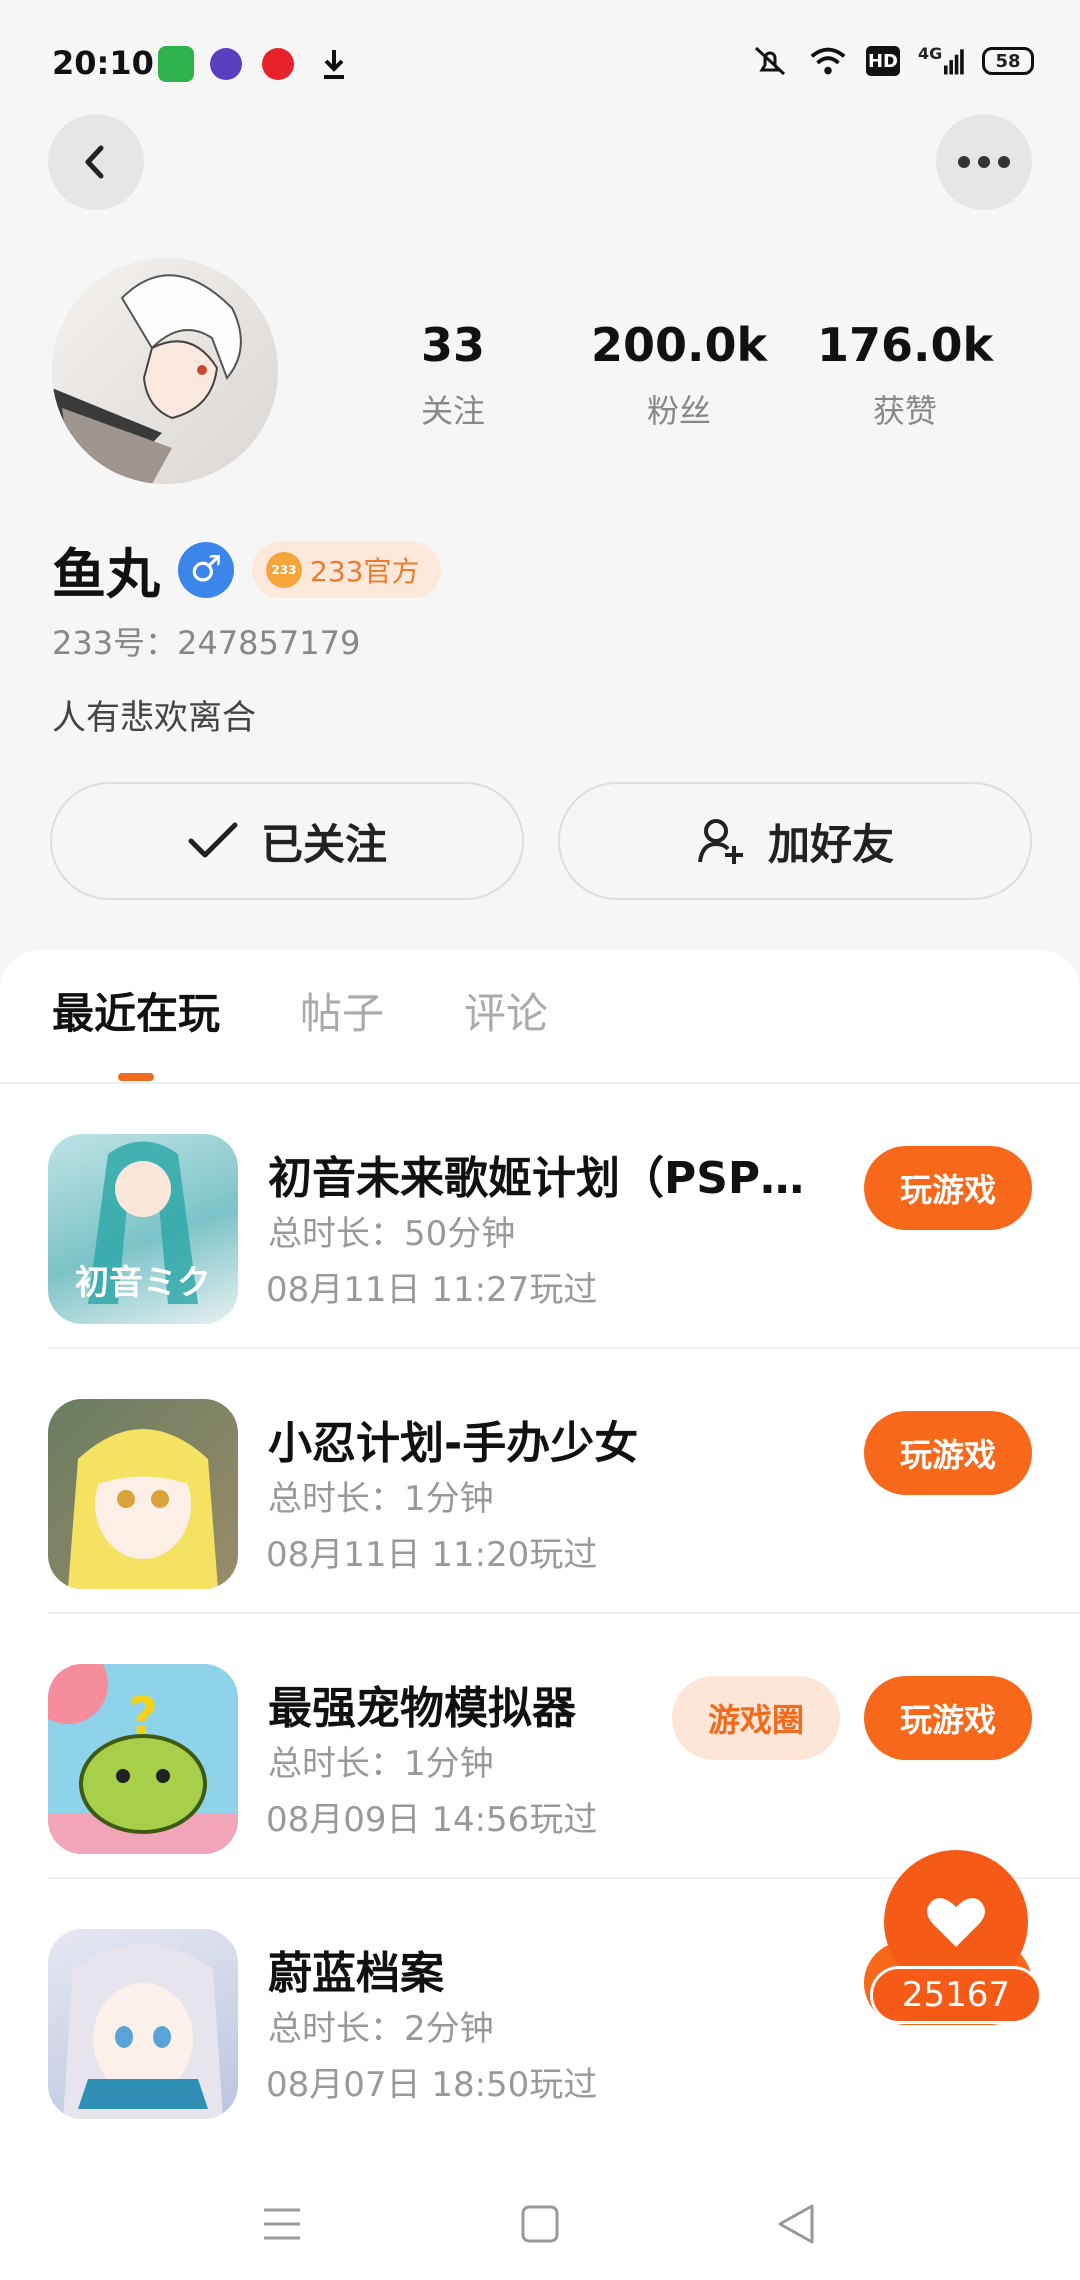 This screenshot has height=2280, width=1080. What do you see at coordinates (356, 1973) in the screenshot?
I see `game-title: 蔚蓝档案` at bounding box center [356, 1973].